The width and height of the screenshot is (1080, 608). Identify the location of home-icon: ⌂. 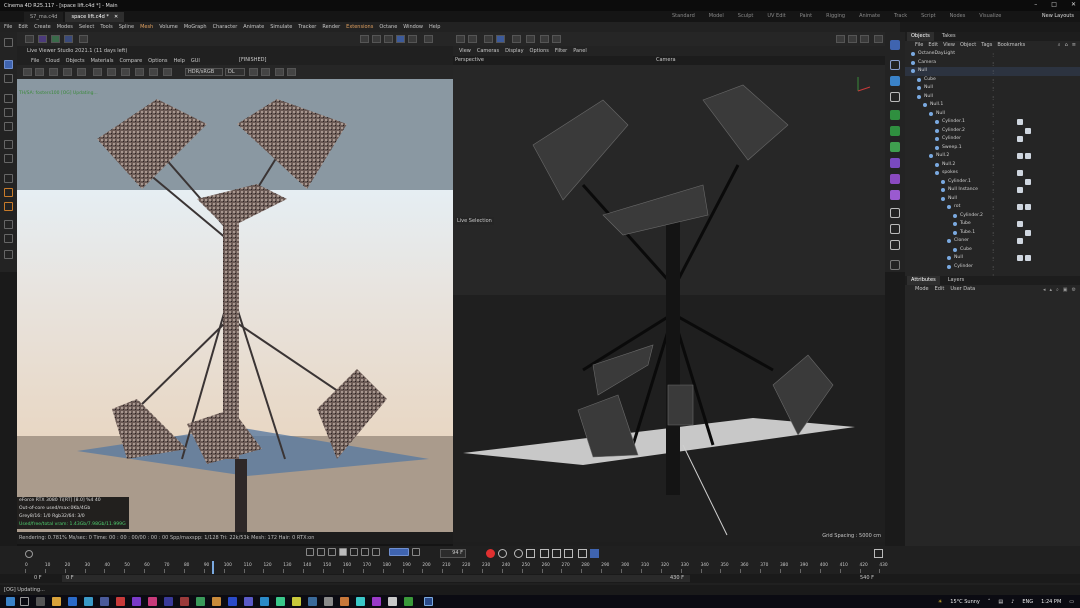
(1066, 45).